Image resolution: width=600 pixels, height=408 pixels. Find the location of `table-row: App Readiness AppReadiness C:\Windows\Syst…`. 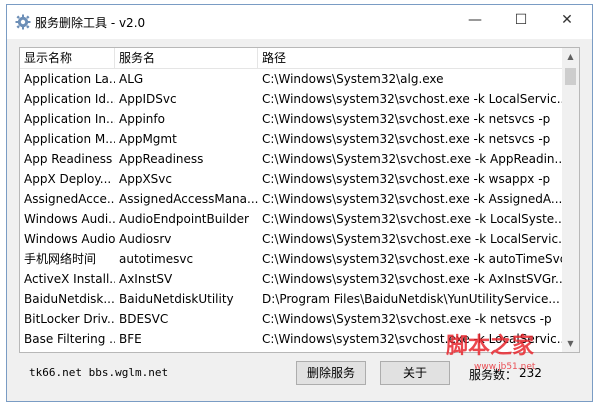

table-row: App Readiness AppReadiness C:\Windows\Syst… is located at coordinates (291, 159).